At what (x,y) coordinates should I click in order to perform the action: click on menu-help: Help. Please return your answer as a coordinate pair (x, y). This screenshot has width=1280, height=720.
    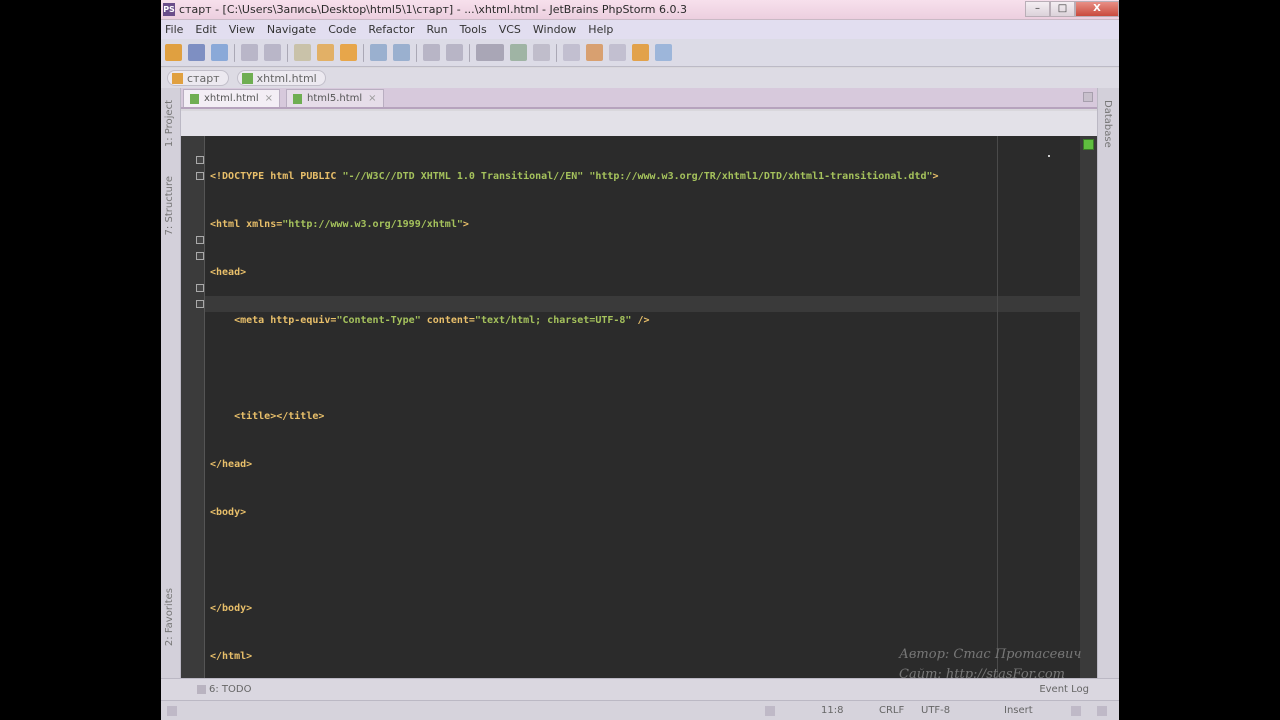
    Looking at the image, I should click on (600, 29).